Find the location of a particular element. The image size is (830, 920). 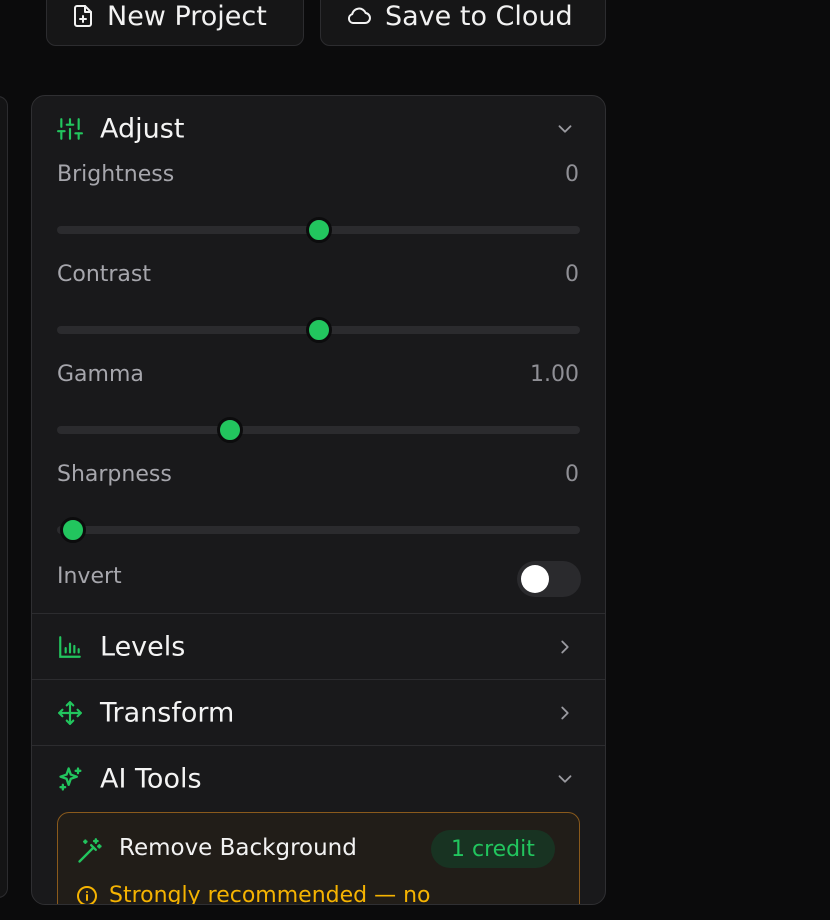

ai-tools-section-title: AI Tools is located at coordinates (151, 779).